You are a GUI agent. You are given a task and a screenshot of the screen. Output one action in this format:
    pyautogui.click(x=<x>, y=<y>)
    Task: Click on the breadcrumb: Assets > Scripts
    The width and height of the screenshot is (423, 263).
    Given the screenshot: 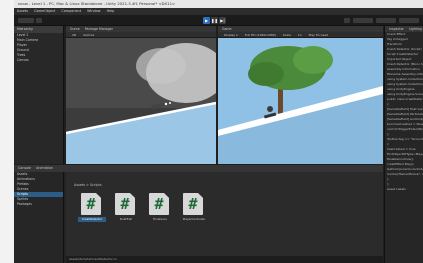 What is the action you would take?
    pyautogui.click(x=88, y=185)
    